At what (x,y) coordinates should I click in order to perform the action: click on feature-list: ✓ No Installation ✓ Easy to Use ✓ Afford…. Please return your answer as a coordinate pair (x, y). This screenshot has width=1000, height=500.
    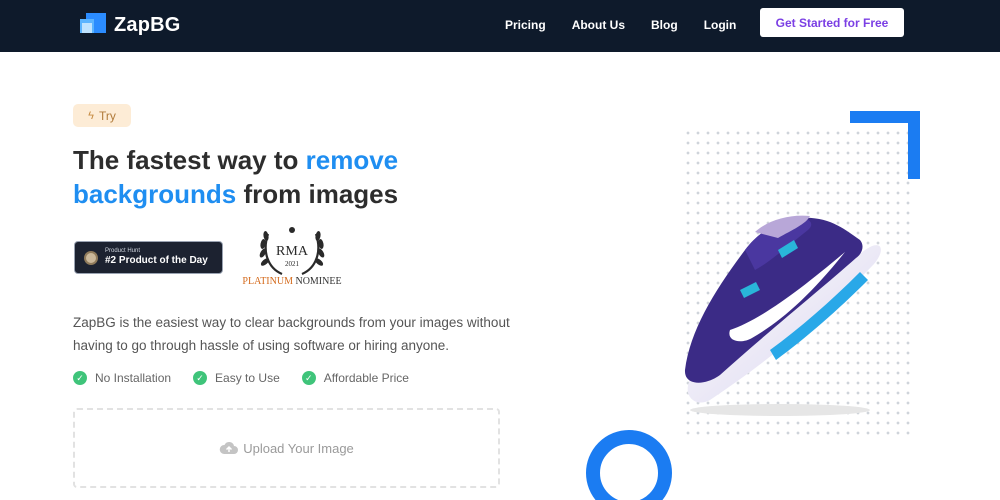
    Looking at the image, I should click on (252, 378).